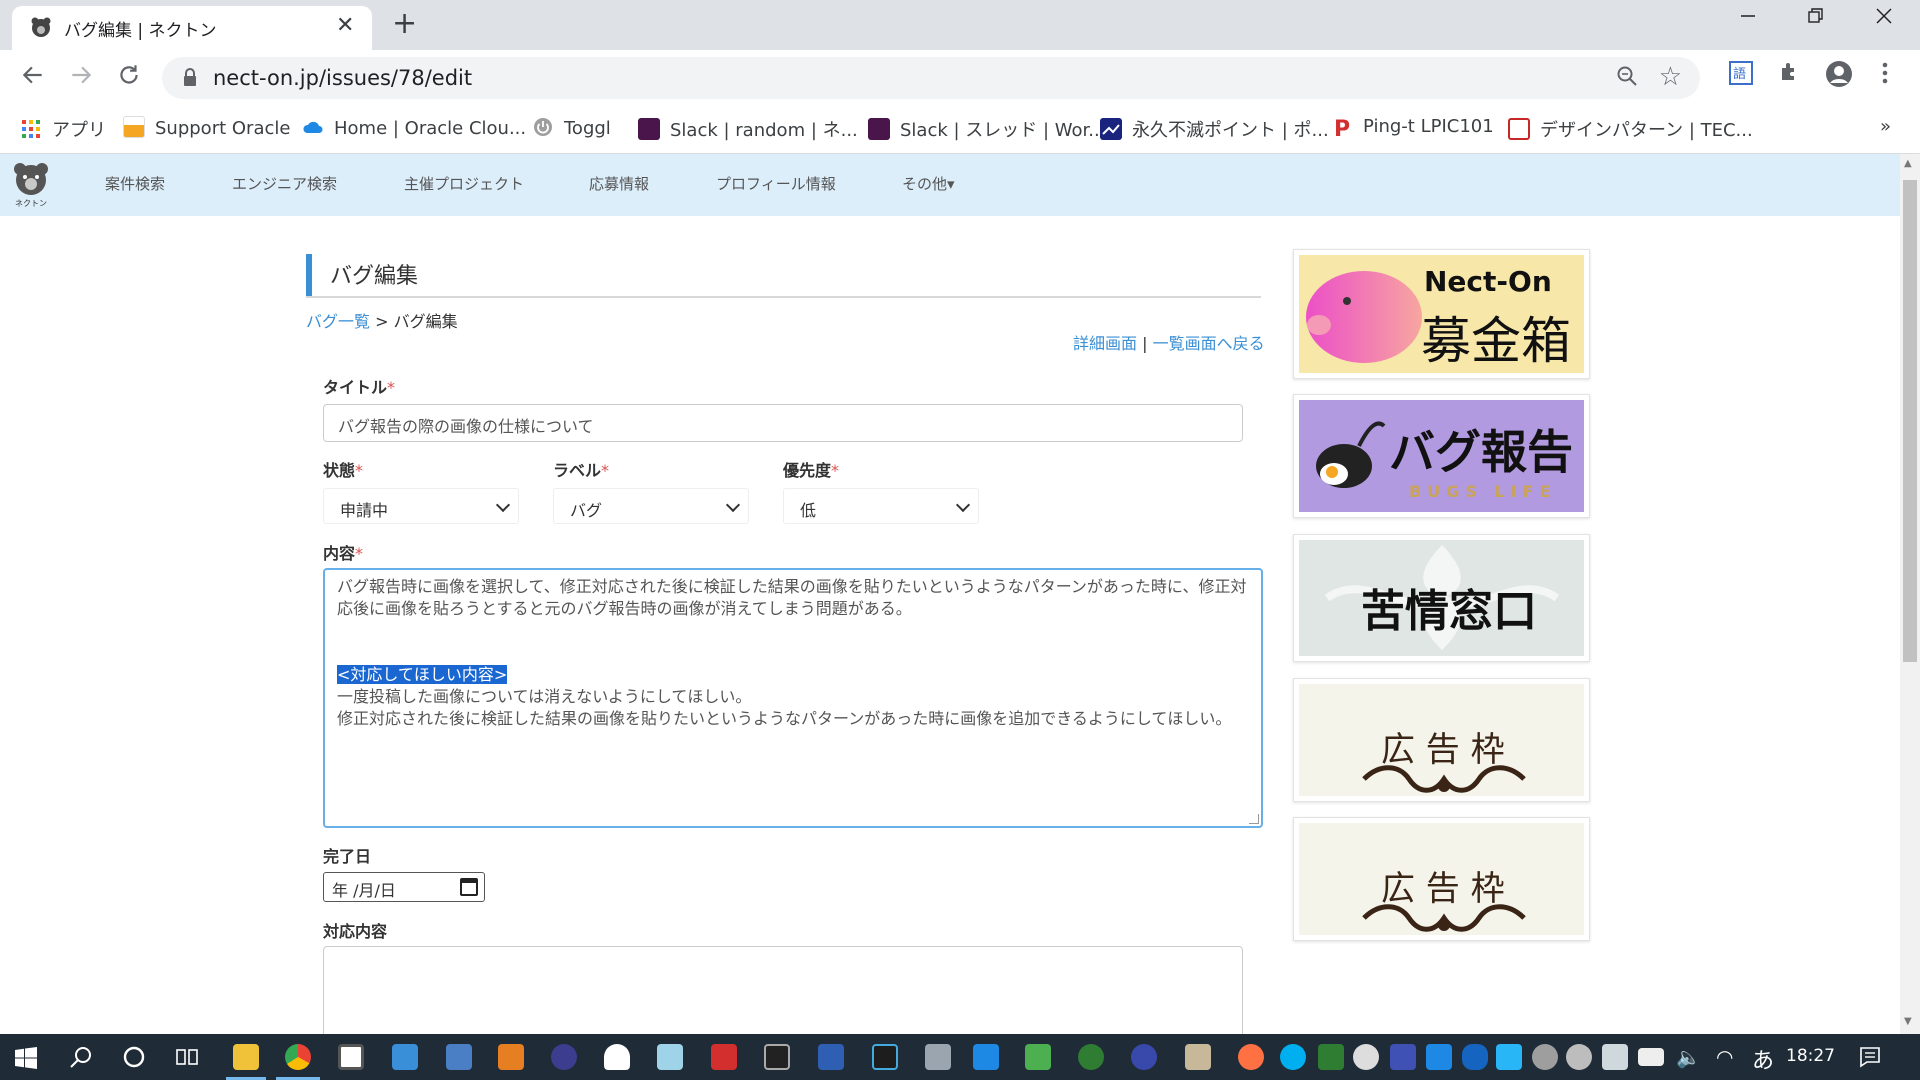  I want to click on notification-center-icon, so click(1870, 1057).